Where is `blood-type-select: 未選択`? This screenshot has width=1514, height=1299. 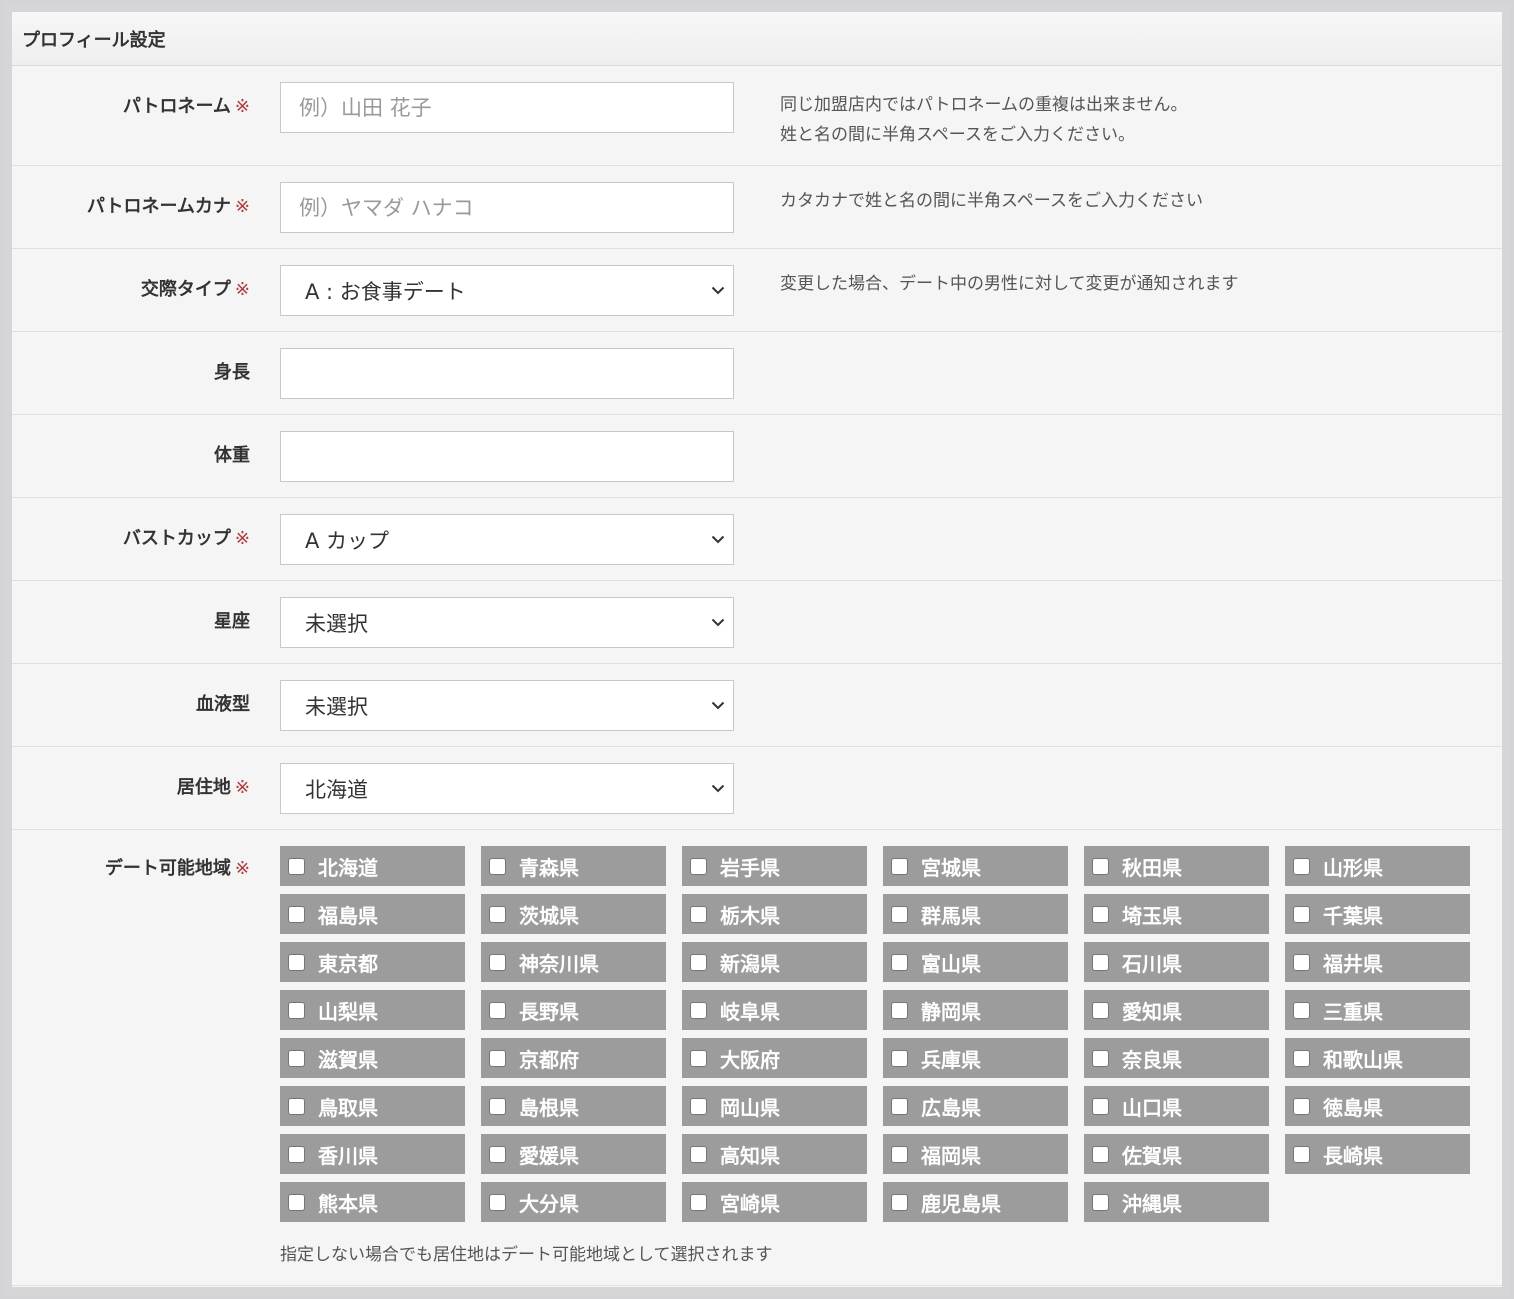 blood-type-select: 未選択 is located at coordinates (507, 705).